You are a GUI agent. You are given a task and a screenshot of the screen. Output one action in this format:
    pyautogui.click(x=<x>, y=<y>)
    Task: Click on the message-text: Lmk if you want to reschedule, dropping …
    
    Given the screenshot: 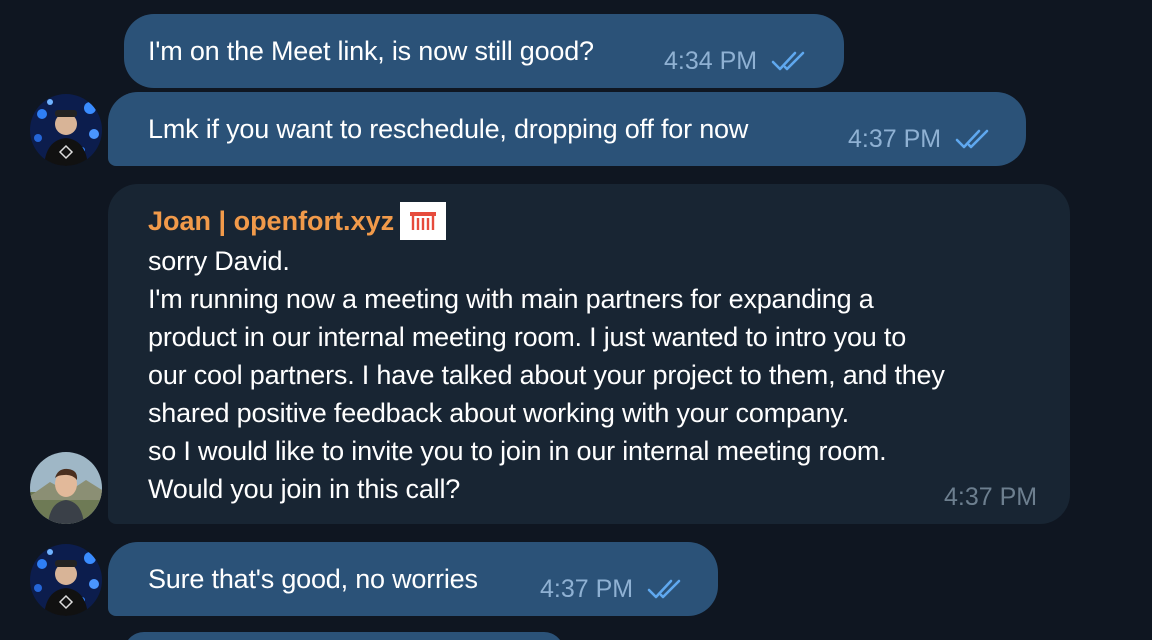 What is the action you would take?
    pyautogui.click(x=448, y=129)
    